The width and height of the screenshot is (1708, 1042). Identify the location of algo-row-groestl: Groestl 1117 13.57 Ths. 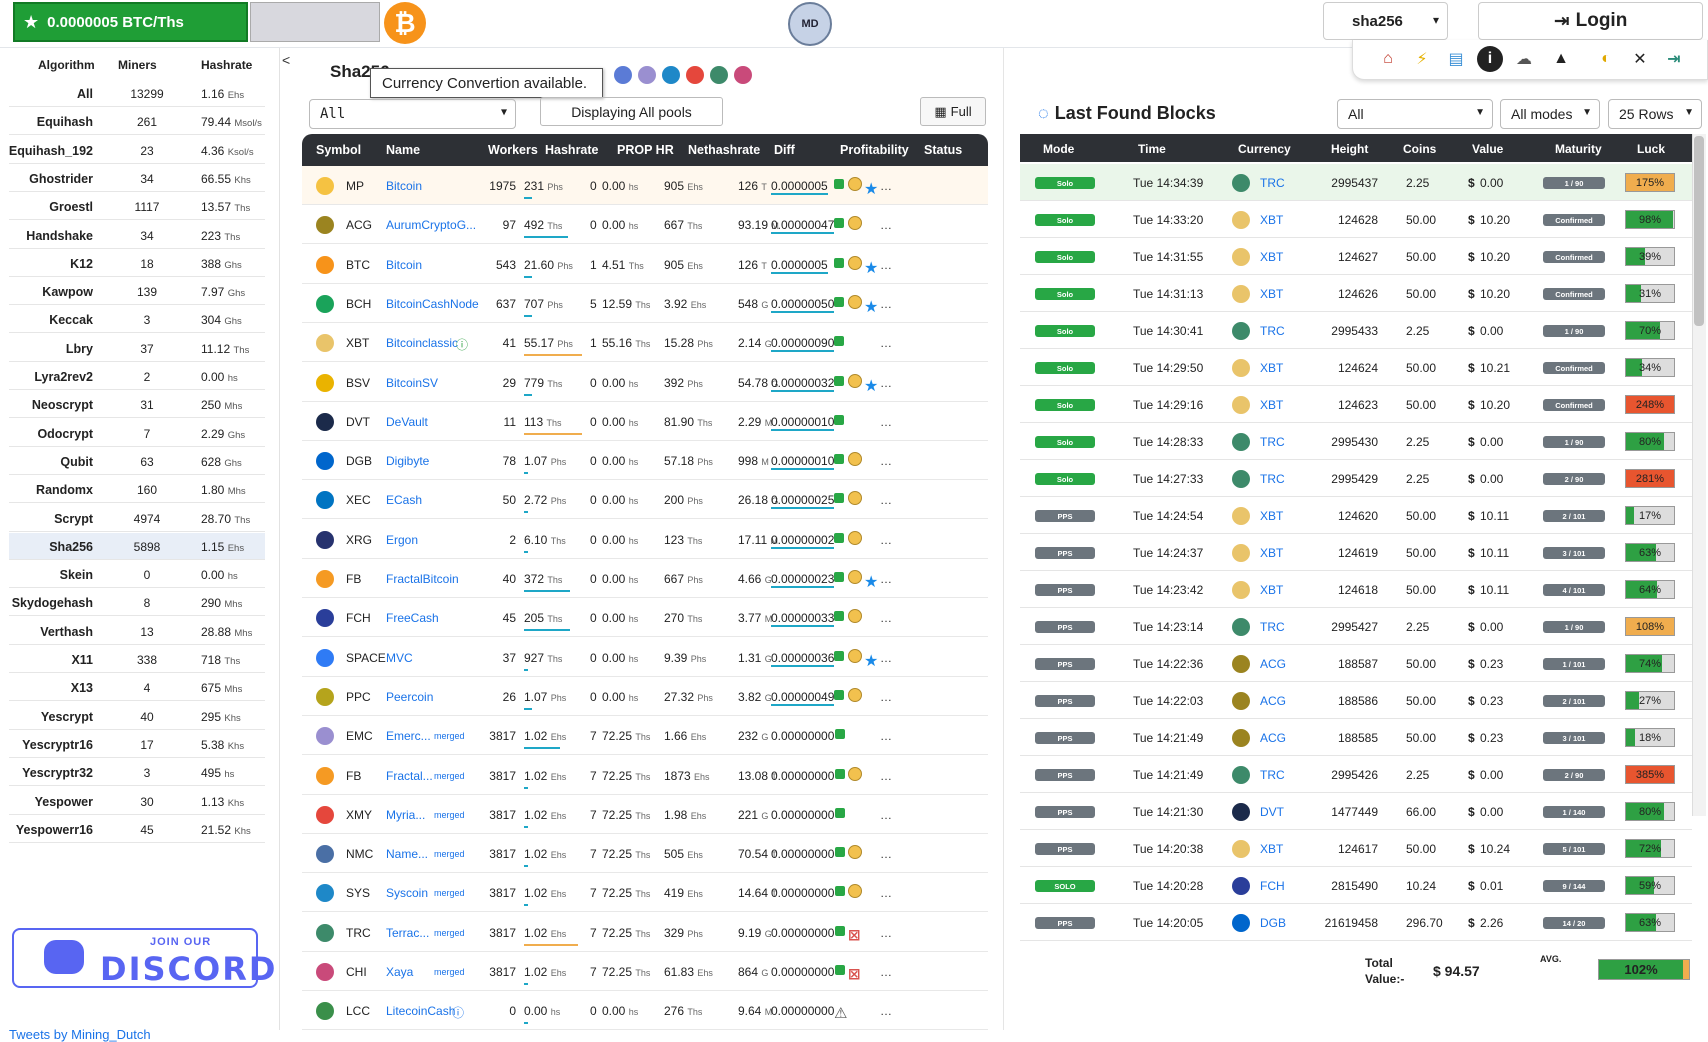
(137, 207).